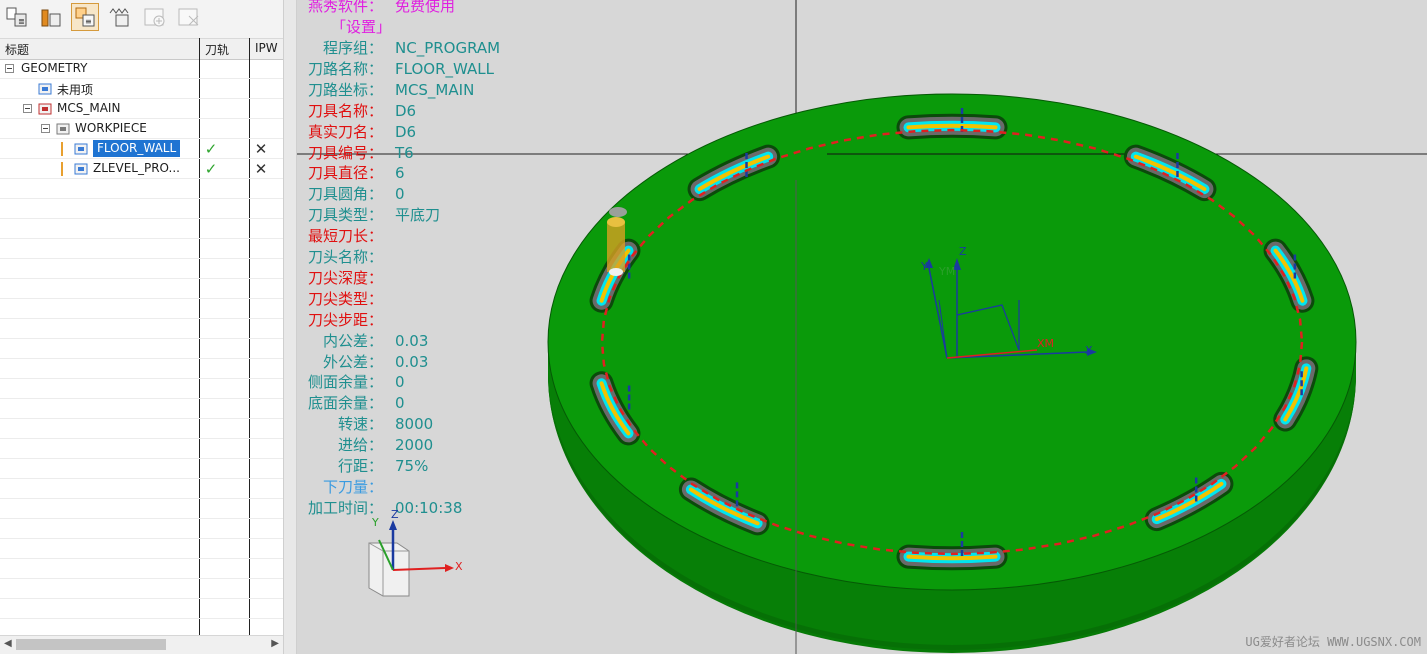 The height and width of the screenshot is (654, 1427). I want to click on floor-wall-operation-icon, so click(81, 149).